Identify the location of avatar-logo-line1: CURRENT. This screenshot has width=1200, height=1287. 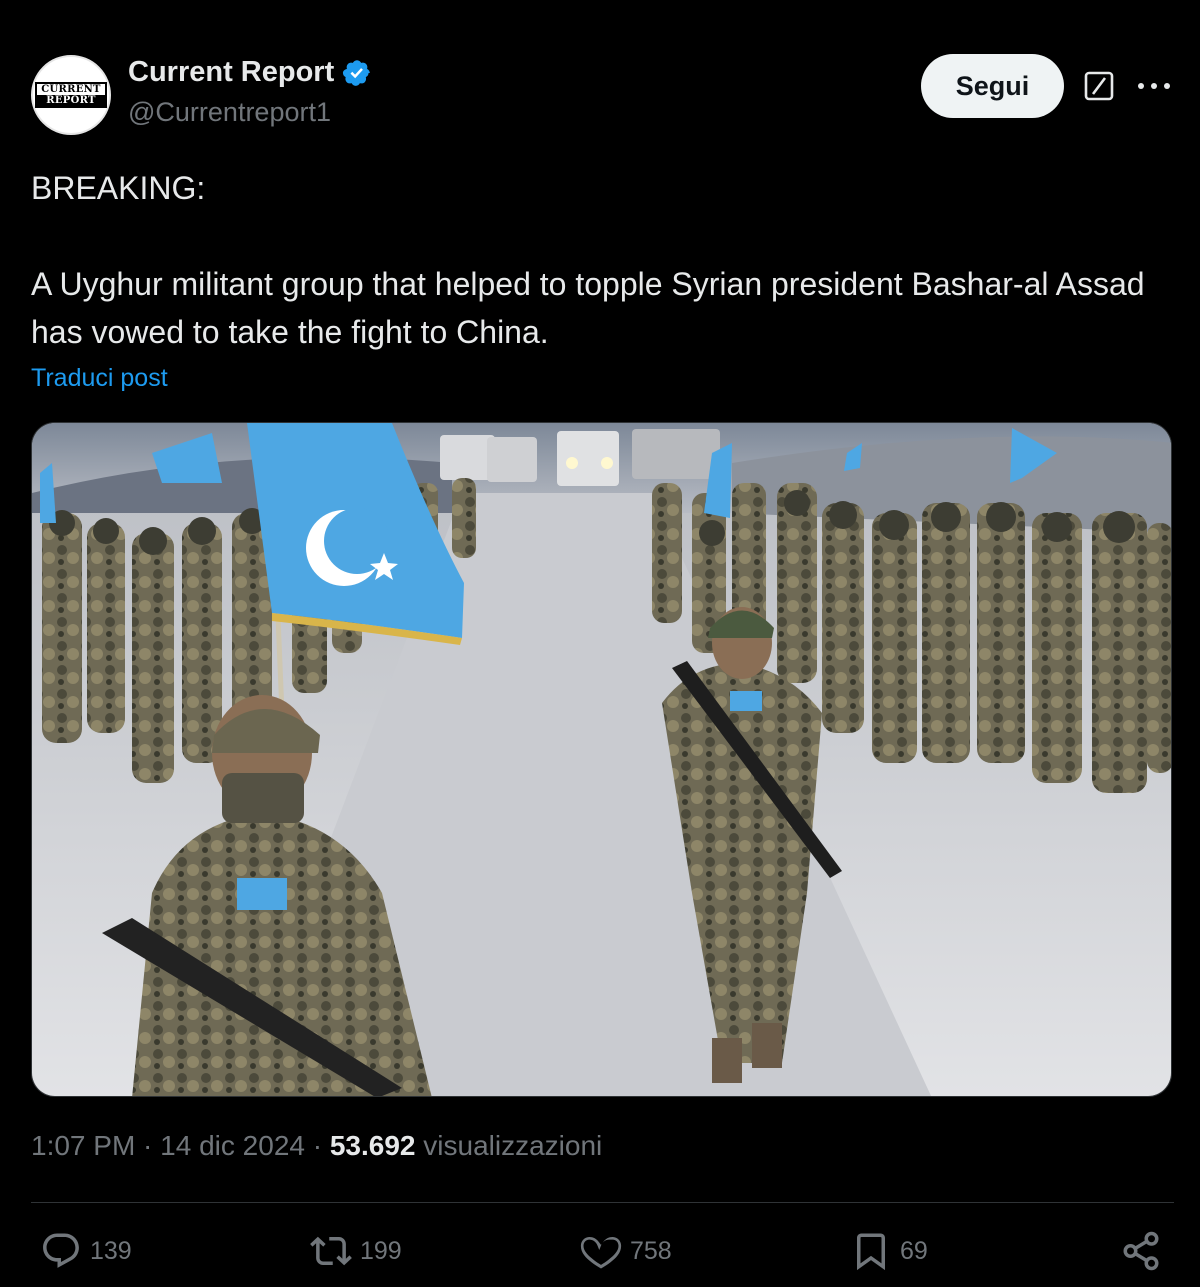
(71, 89).